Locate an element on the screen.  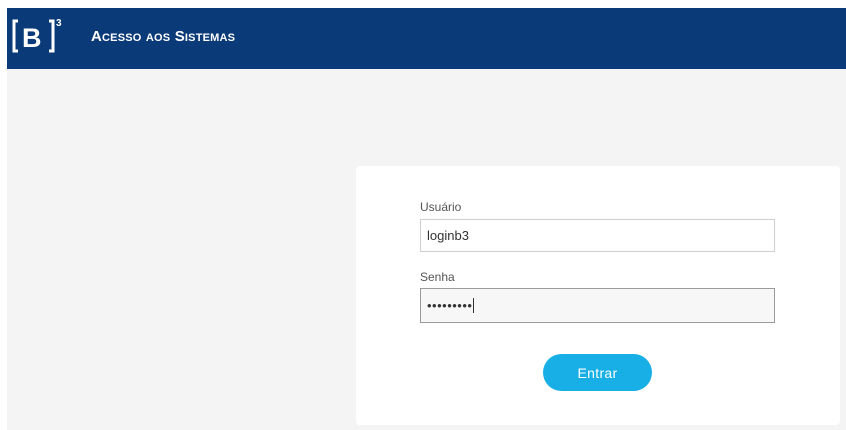
b3-logo-mark: B 3 is located at coordinates (37, 35).